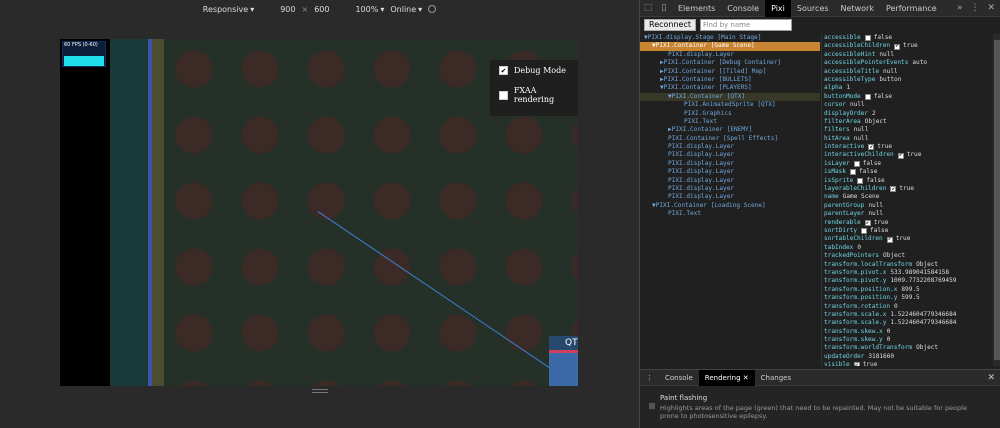 This screenshot has height=428, width=1000. Describe the element at coordinates (881, 357) in the screenshot. I see `property-value: 3181660` at that location.